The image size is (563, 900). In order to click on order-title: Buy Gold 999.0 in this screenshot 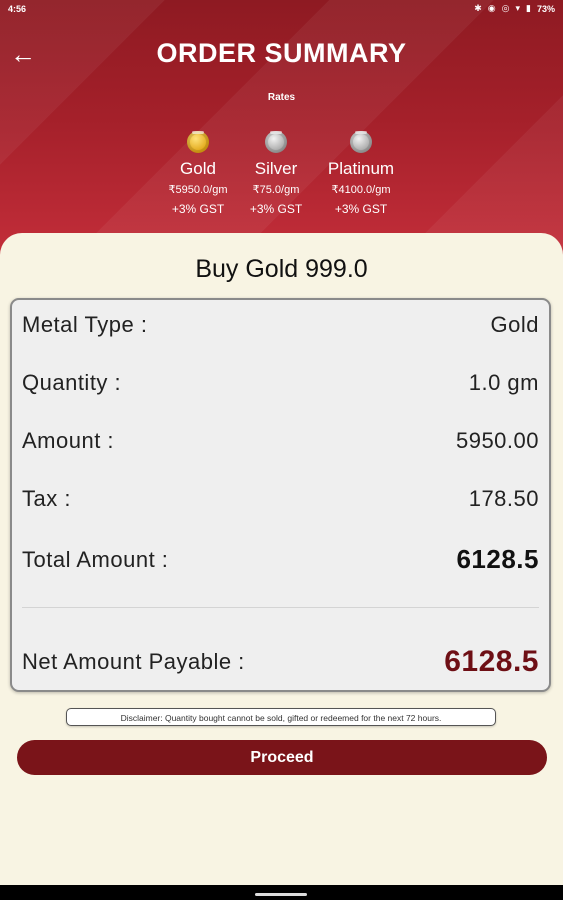, I will do `click(281, 269)`.